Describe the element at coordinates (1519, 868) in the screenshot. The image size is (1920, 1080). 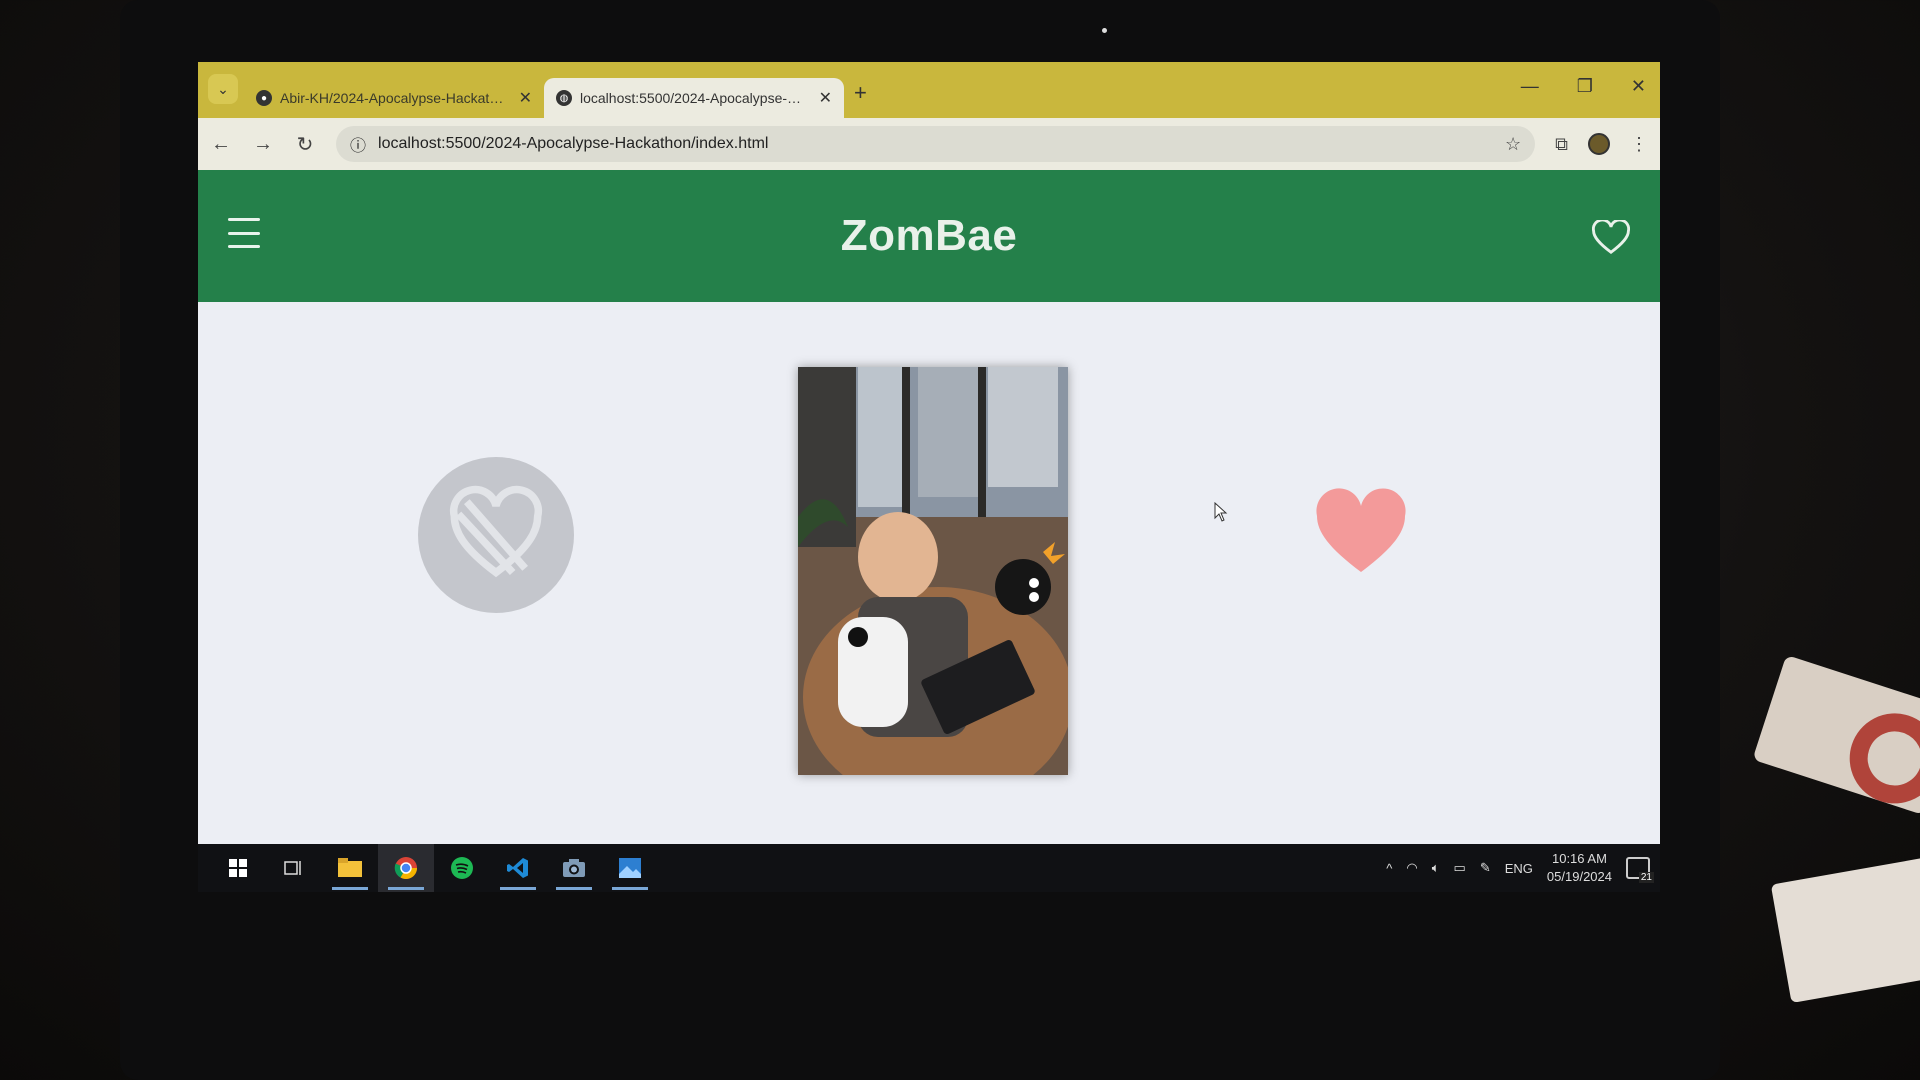
I see `language-indicator: ENG` at that location.